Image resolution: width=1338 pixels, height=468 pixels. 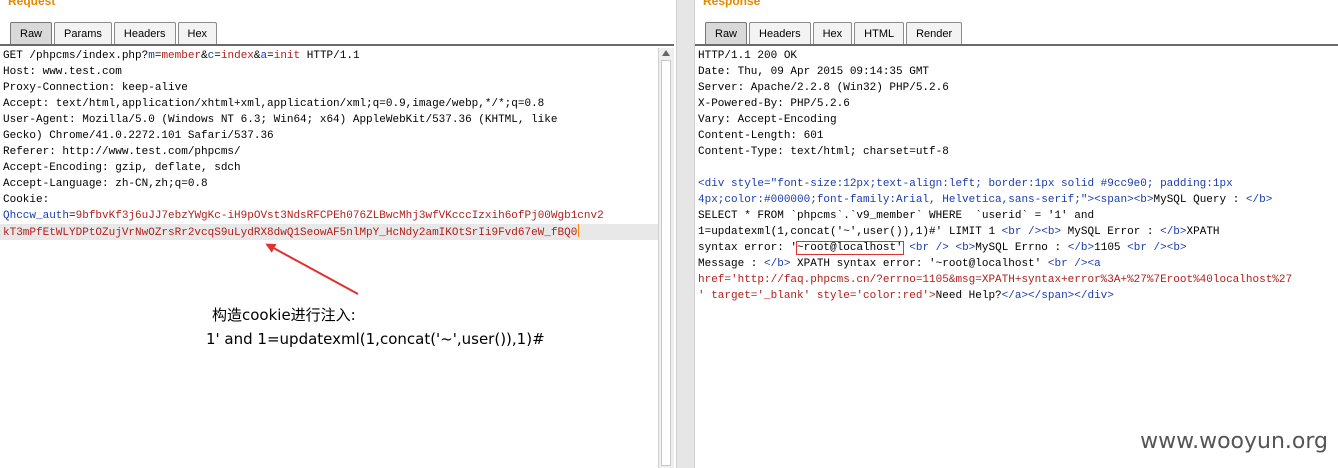 What do you see at coordinates (579, 230) in the screenshot?
I see `text-caret` at bounding box center [579, 230].